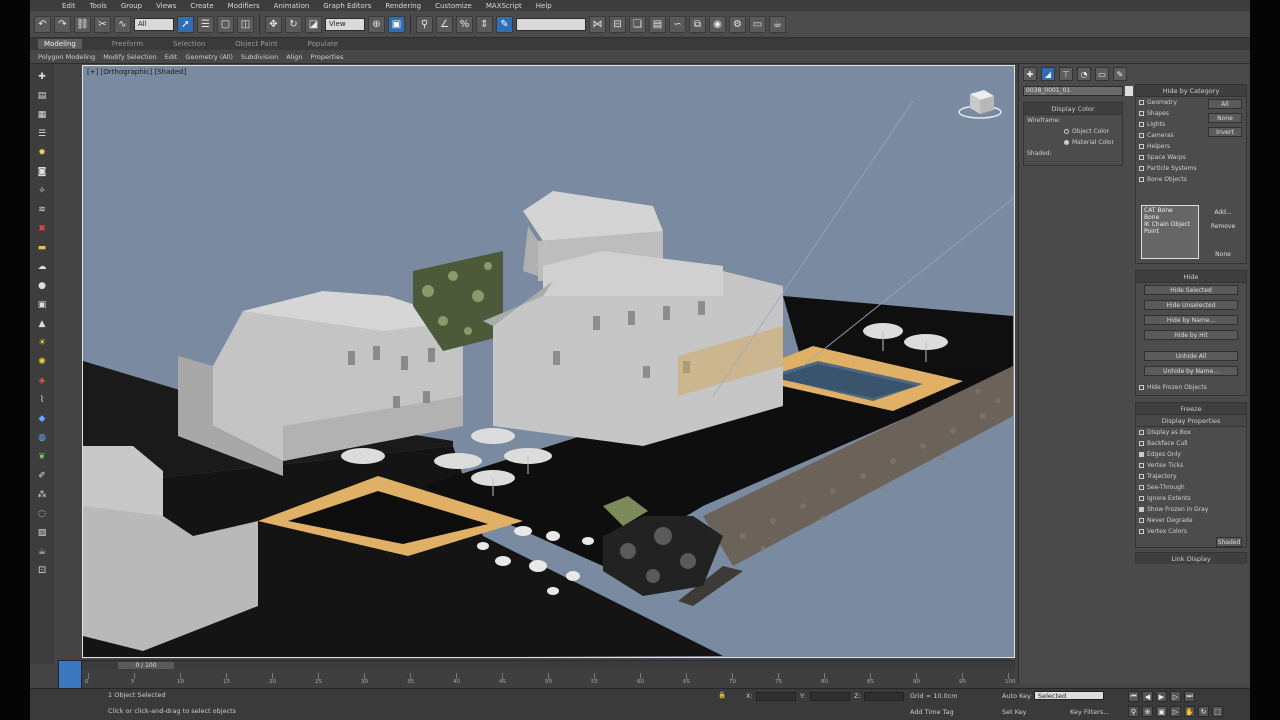 This screenshot has width=1280, height=720. Describe the element at coordinates (60, 44) in the screenshot. I see `tab-modeling: Modeling` at that location.